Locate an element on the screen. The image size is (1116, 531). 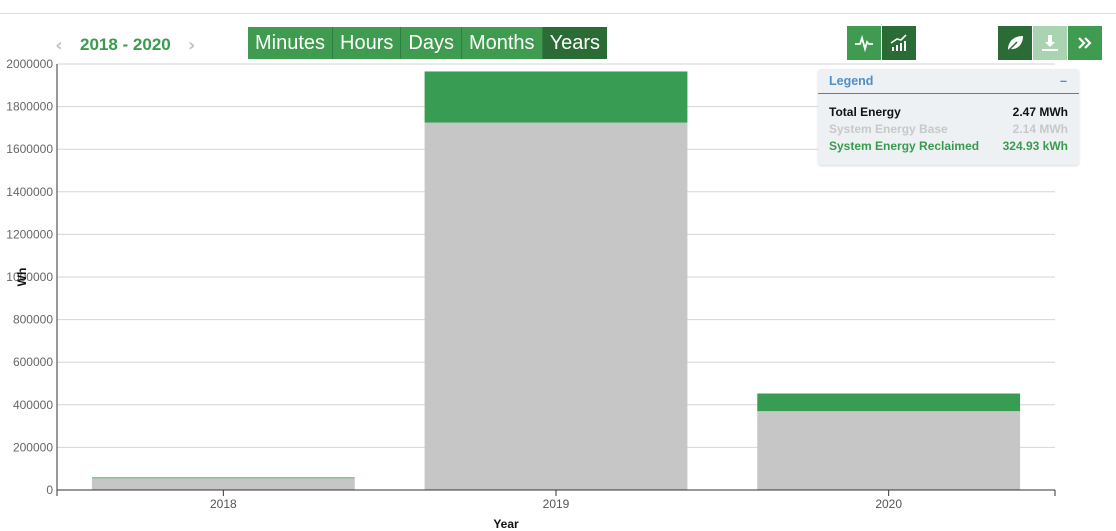
date-range-nav: ‹ 2018 - 2020 › is located at coordinates (125, 45).